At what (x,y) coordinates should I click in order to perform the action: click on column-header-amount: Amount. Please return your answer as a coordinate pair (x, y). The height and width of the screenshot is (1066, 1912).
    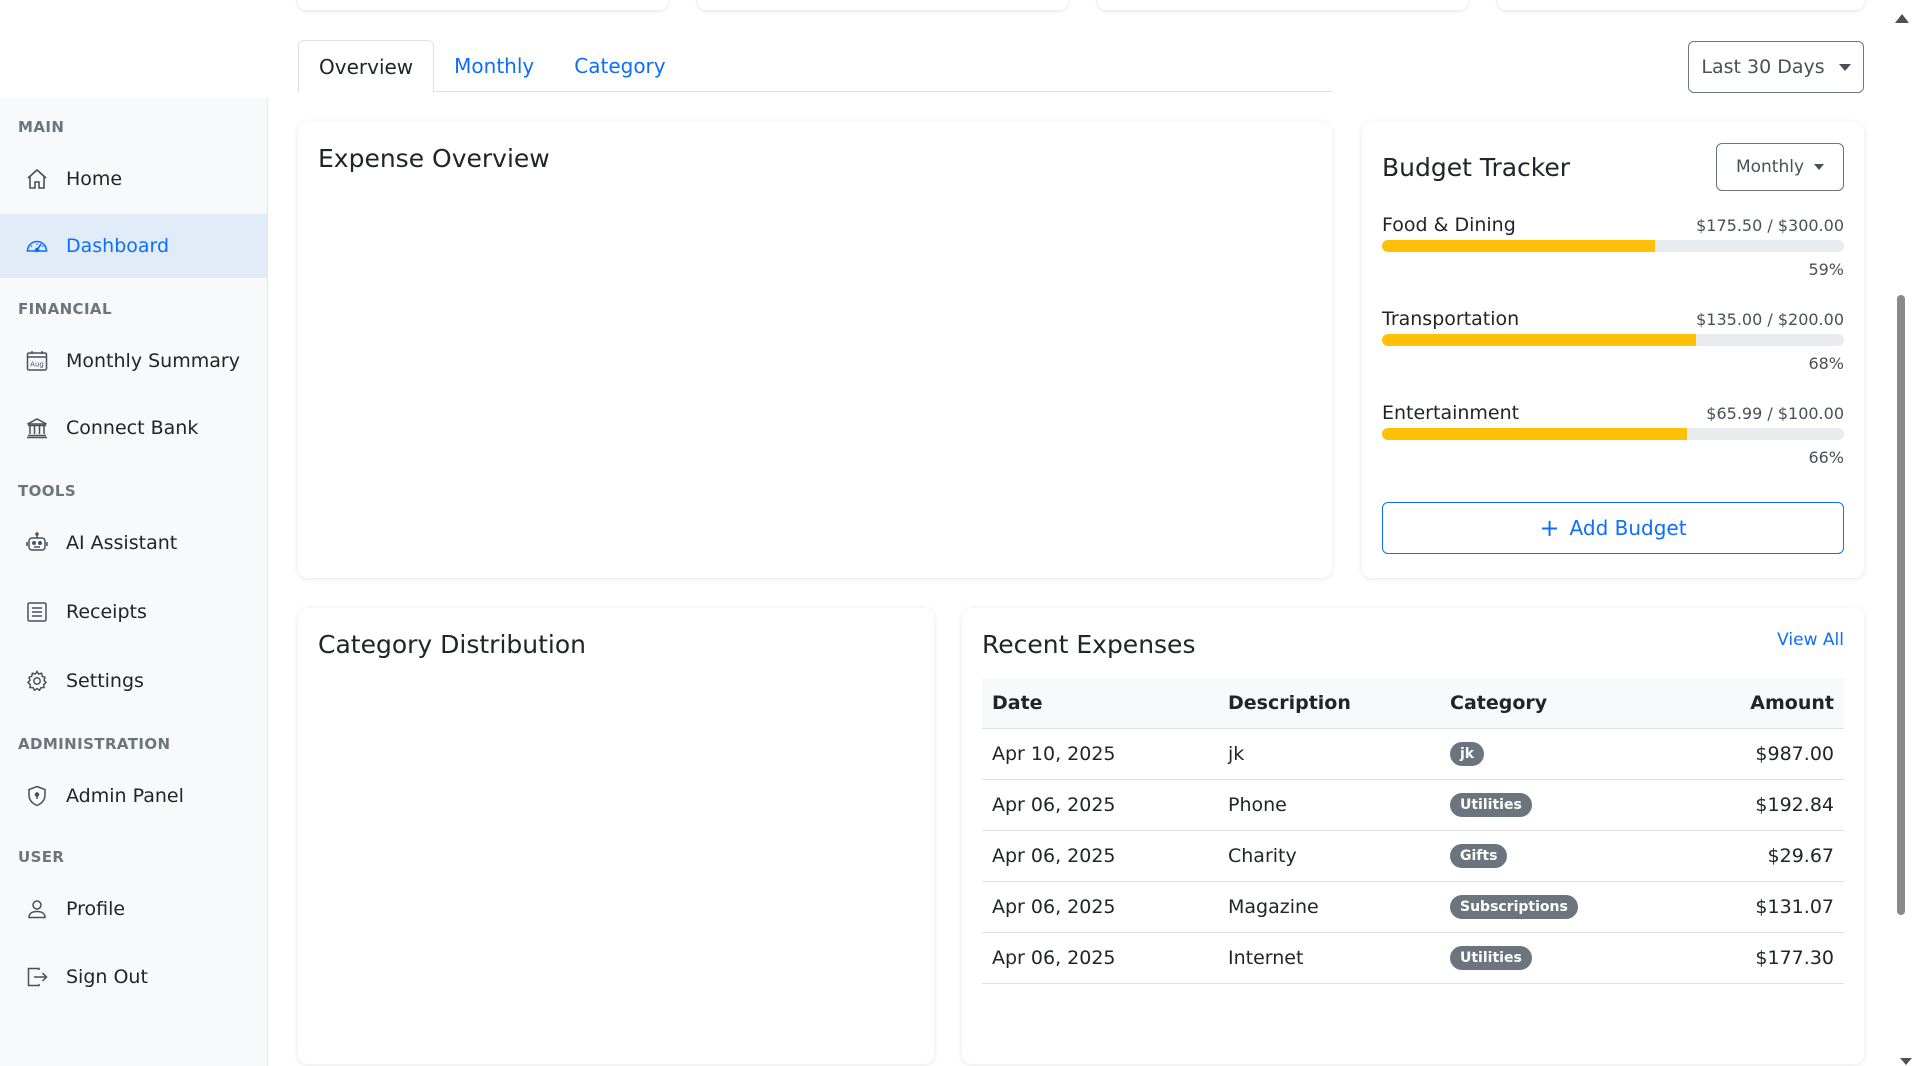
    Looking at the image, I should click on (1762, 703).